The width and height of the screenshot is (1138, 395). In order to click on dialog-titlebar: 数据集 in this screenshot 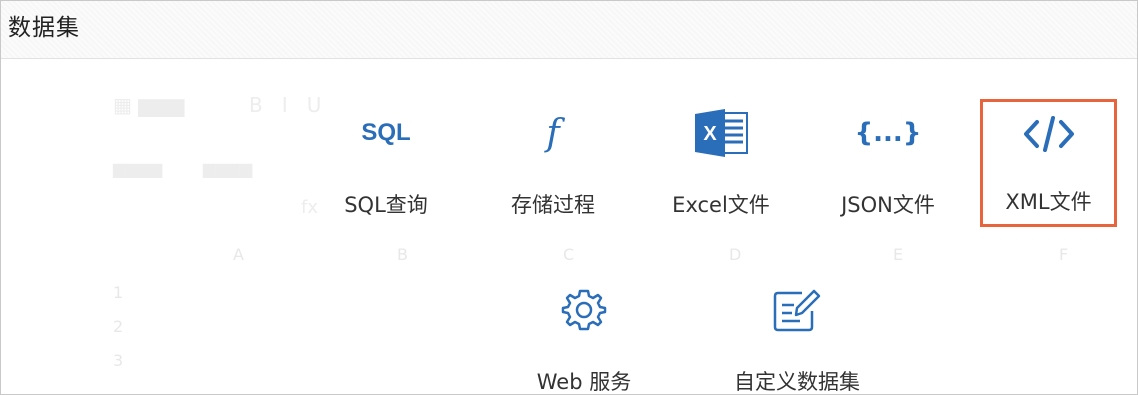, I will do `click(569, 30)`.